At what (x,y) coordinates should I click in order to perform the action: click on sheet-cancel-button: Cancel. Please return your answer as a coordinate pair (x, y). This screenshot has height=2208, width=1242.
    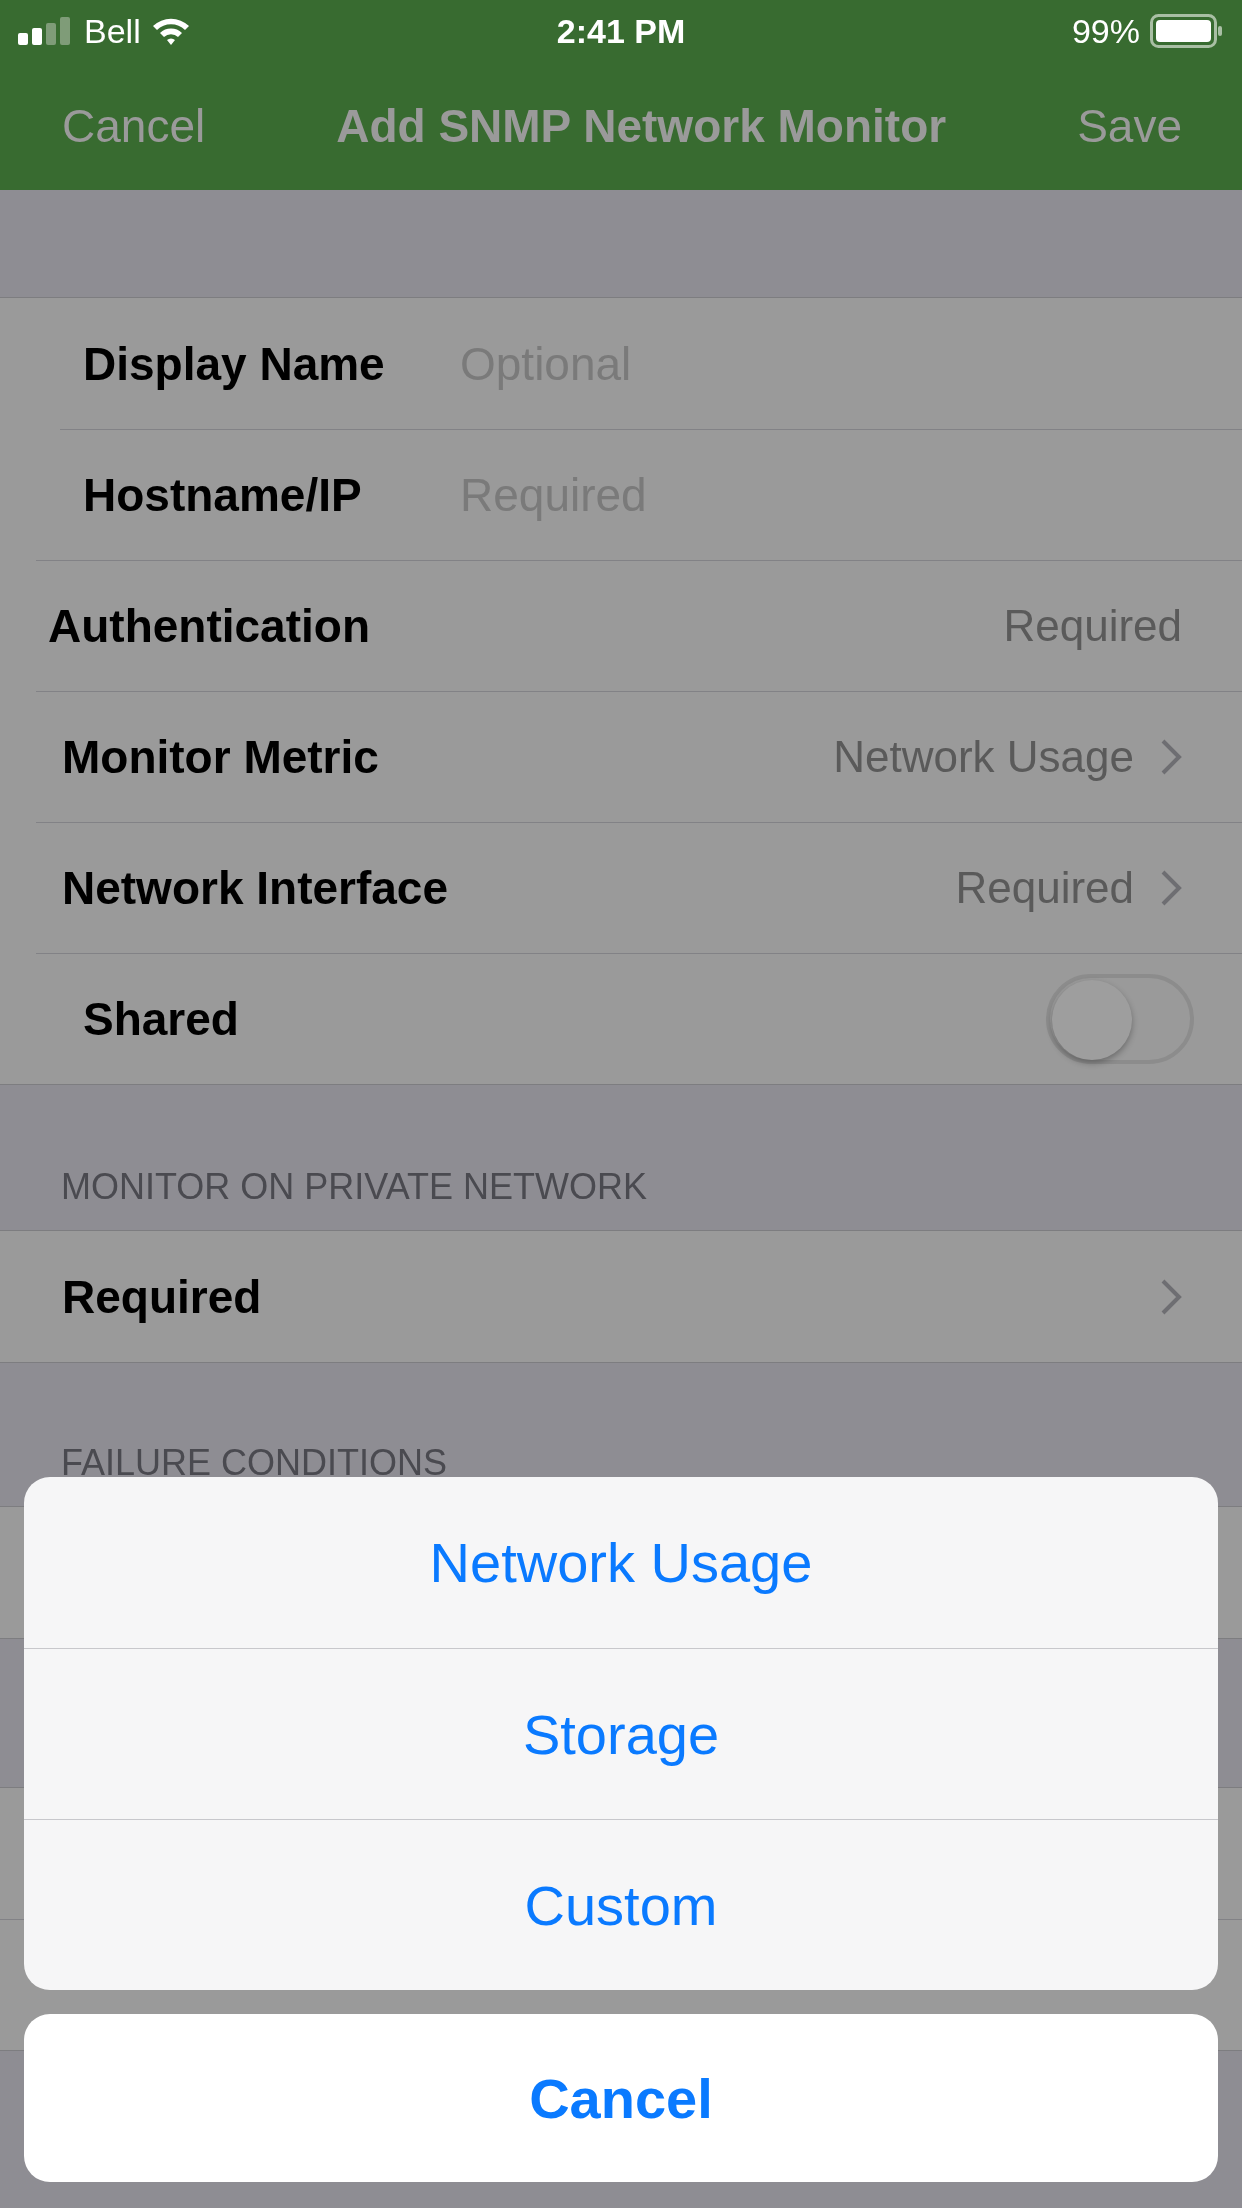
    Looking at the image, I should click on (621, 2098).